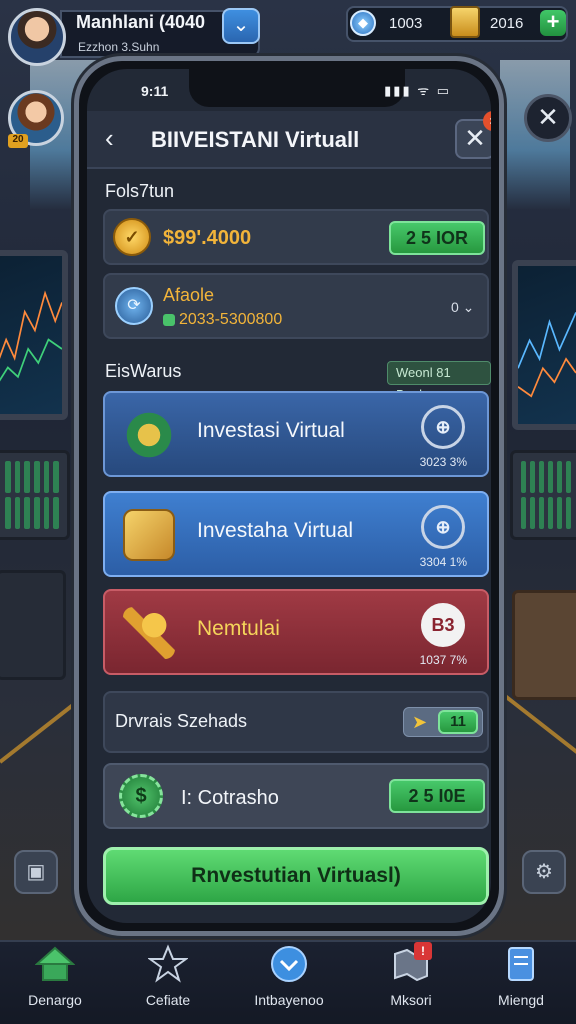 The height and width of the screenshot is (1024, 576). I want to click on gear-icon: ⚙, so click(544, 872).